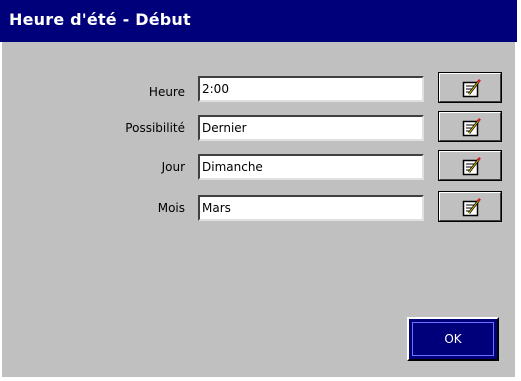 Image resolution: width=521 pixels, height=381 pixels. I want to click on window-border, so click(1, 210).